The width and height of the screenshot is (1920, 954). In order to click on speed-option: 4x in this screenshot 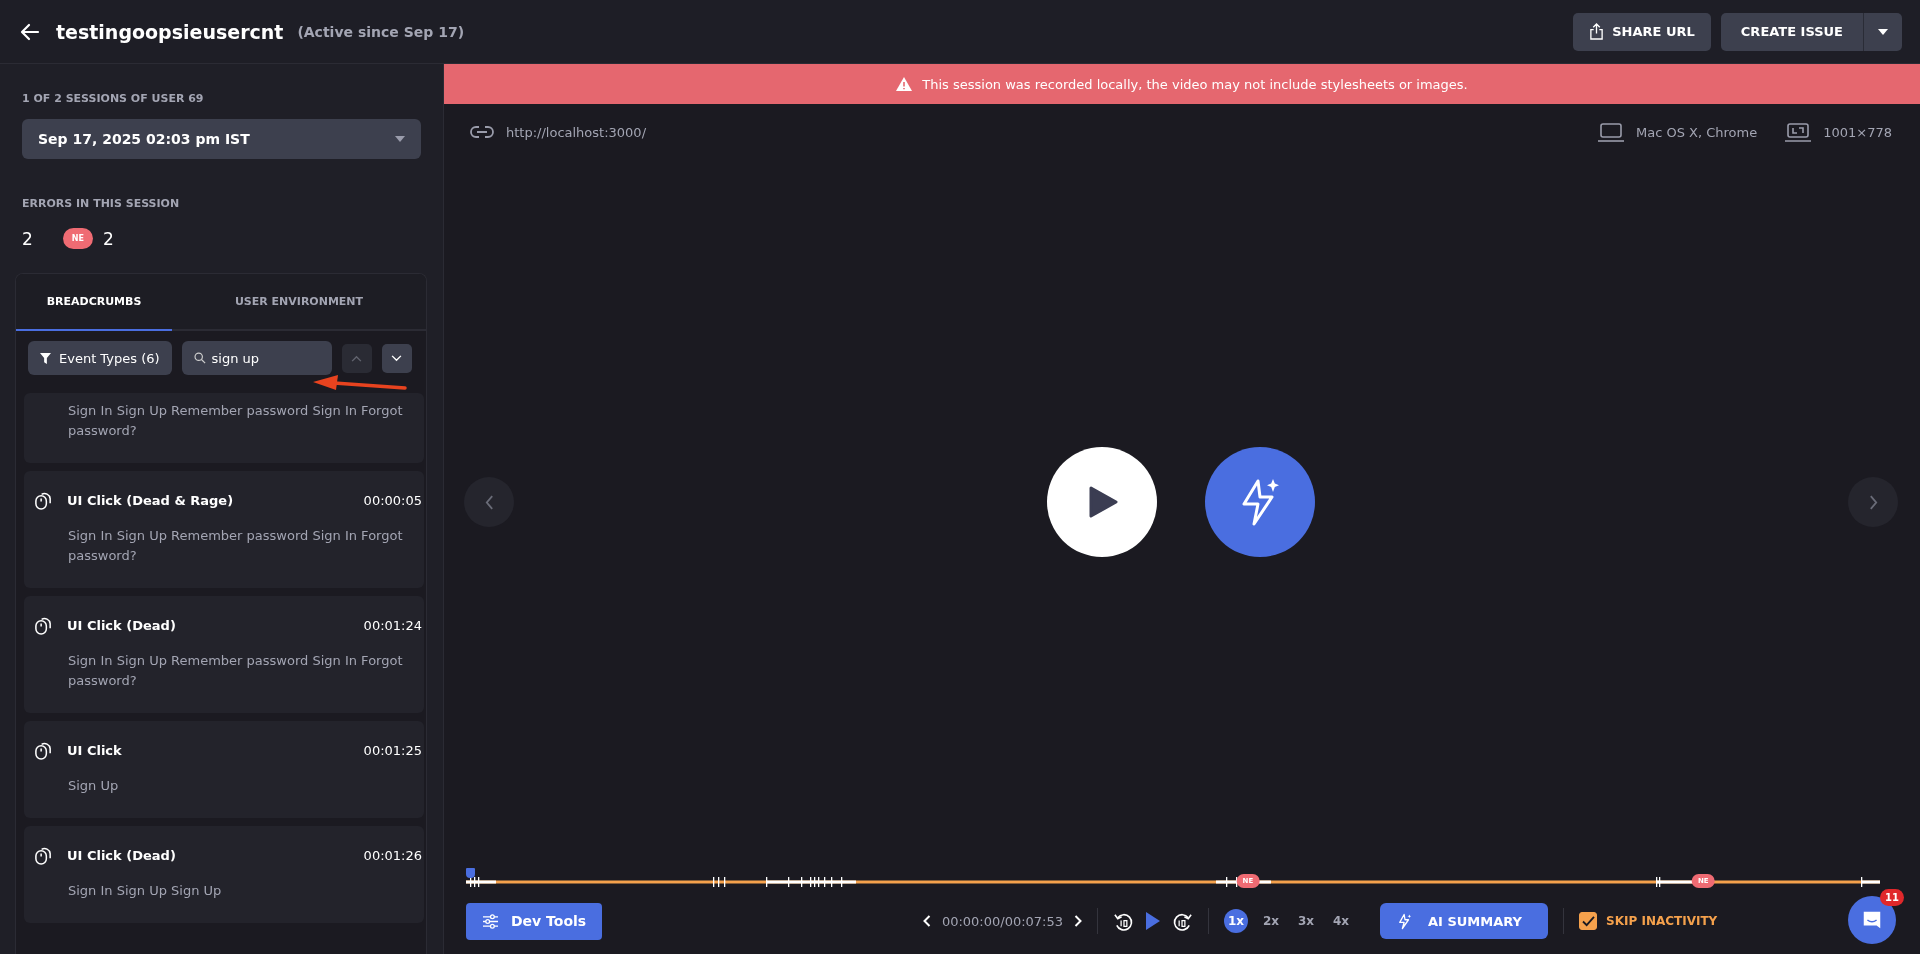, I will do `click(1341, 921)`.